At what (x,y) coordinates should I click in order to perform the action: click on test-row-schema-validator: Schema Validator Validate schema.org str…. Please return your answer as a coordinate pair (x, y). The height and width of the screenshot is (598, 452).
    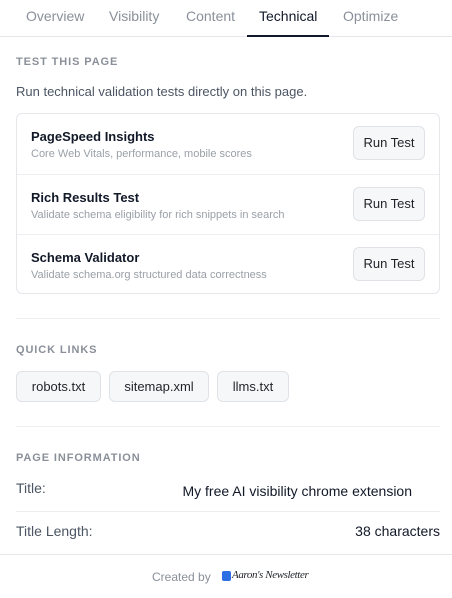
    Looking at the image, I should click on (228, 264).